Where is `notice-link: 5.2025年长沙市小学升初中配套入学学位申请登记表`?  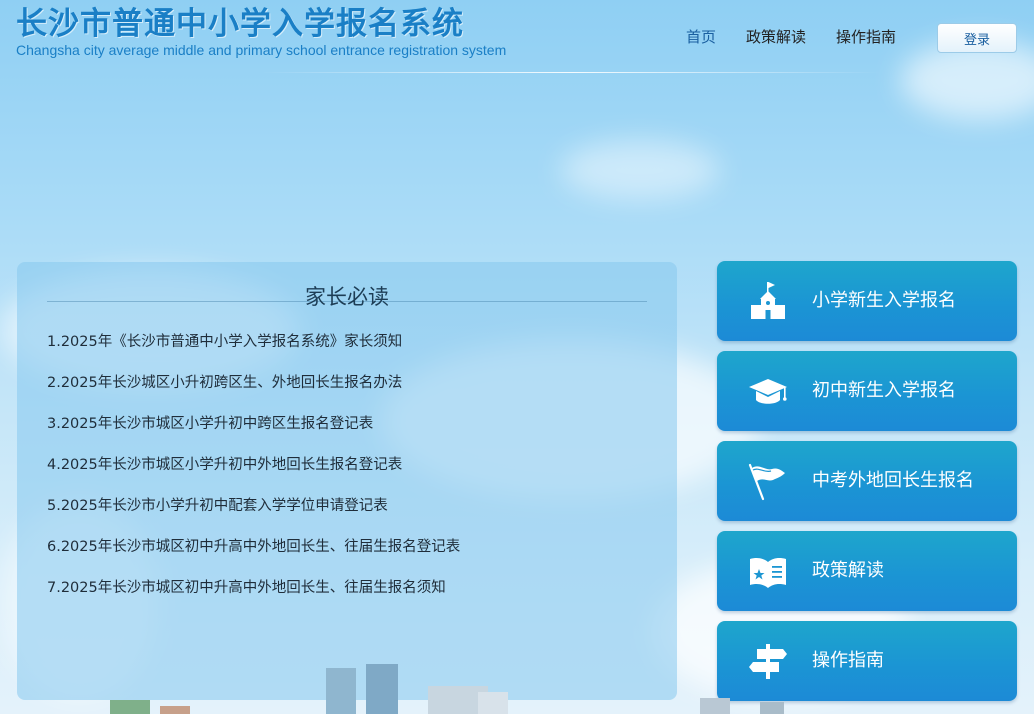
notice-link: 5.2025年长沙市小学升初中配套入学学位申请登记表 is located at coordinates (253, 516).